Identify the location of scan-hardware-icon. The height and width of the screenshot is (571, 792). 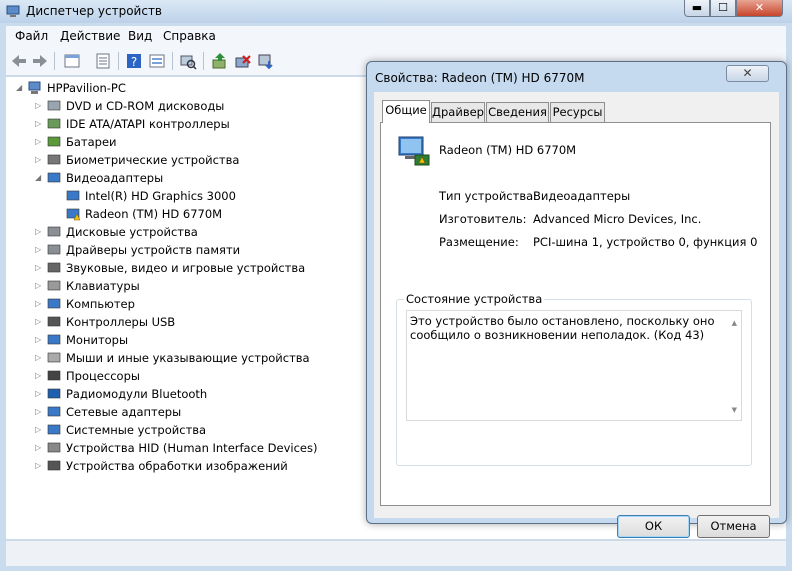
(188, 61).